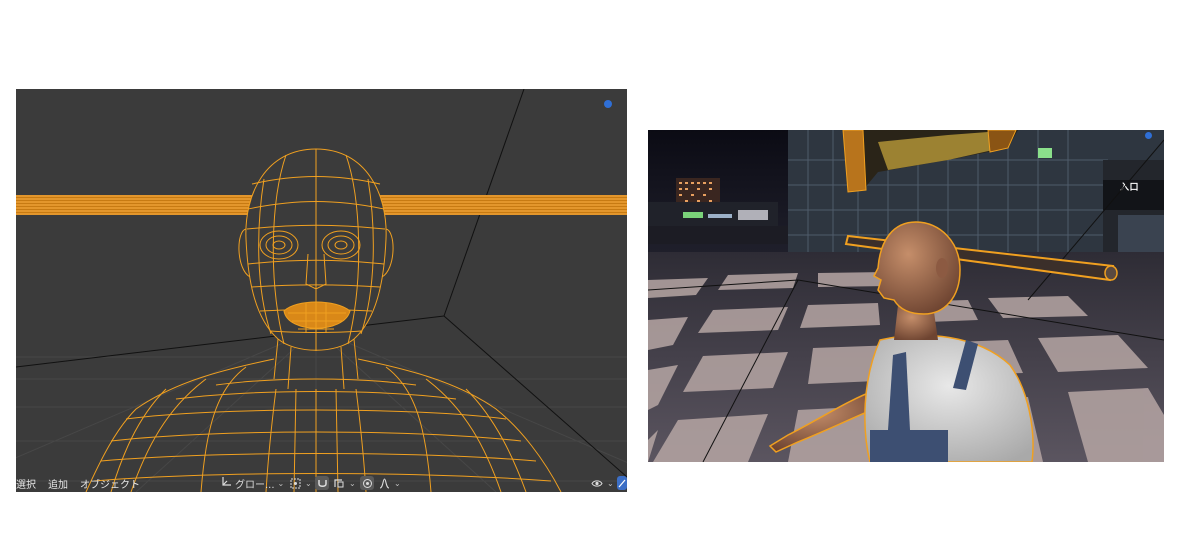 This screenshot has height=559, width=1200. Describe the element at coordinates (622, 483) in the screenshot. I see `navigation-icon` at that location.